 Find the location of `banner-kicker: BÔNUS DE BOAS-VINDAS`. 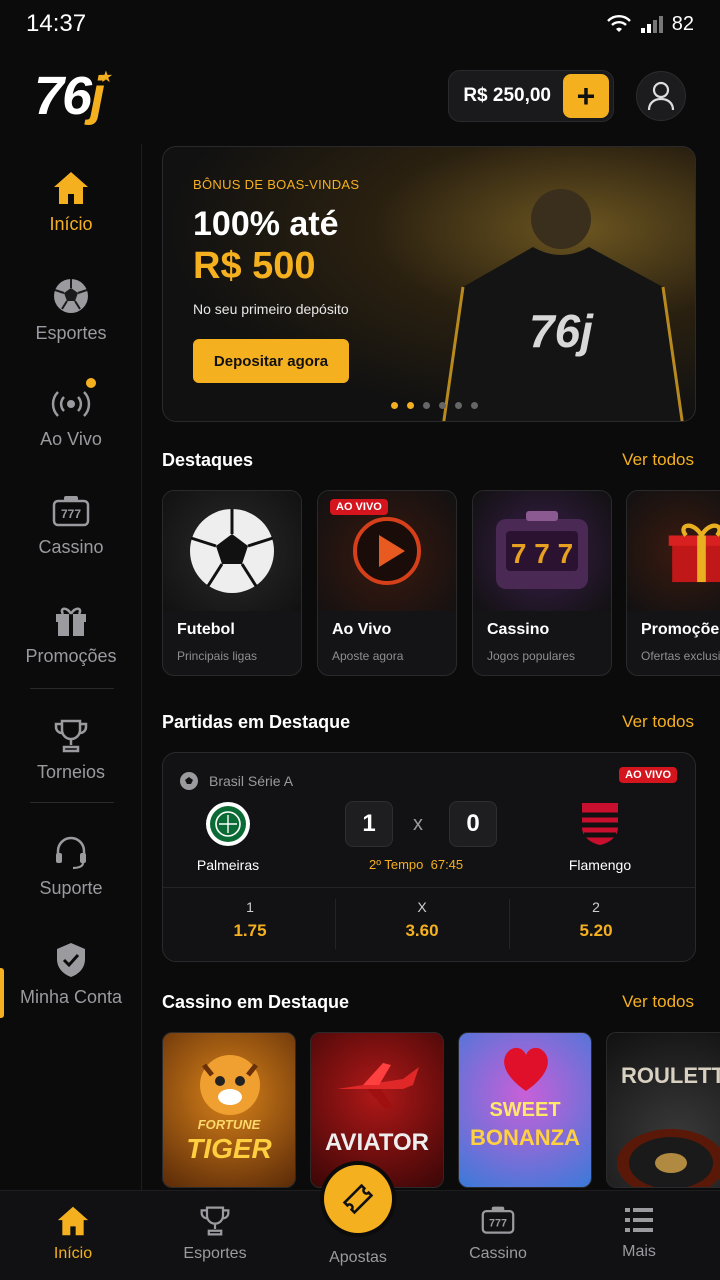

banner-kicker: BÔNUS DE BOAS-VINDAS is located at coordinates (276, 184).